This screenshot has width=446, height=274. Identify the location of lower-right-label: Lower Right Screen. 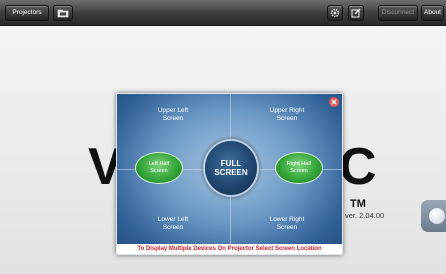
(287, 223).